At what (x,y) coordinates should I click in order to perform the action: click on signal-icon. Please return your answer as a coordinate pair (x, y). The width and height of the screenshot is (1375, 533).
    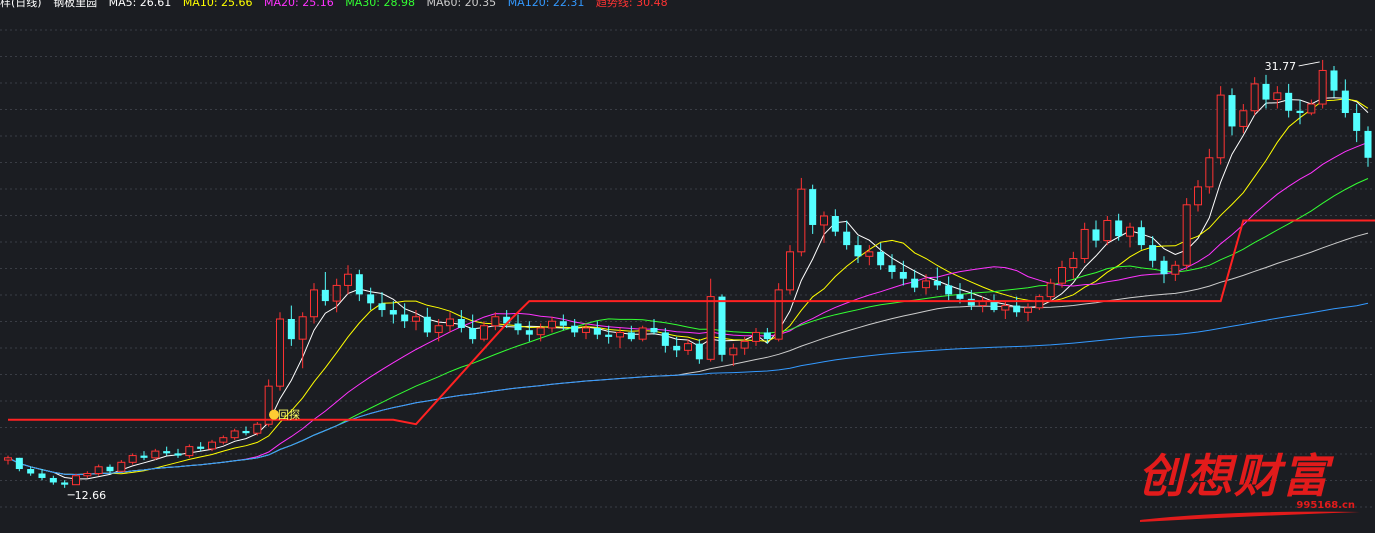
    Looking at the image, I should click on (274, 414).